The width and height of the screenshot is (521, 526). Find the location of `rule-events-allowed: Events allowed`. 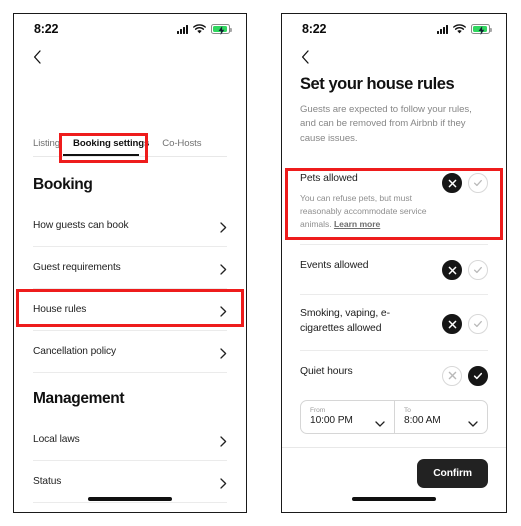

rule-events-allowed: Events allowed is located at coordinates (394, 269).